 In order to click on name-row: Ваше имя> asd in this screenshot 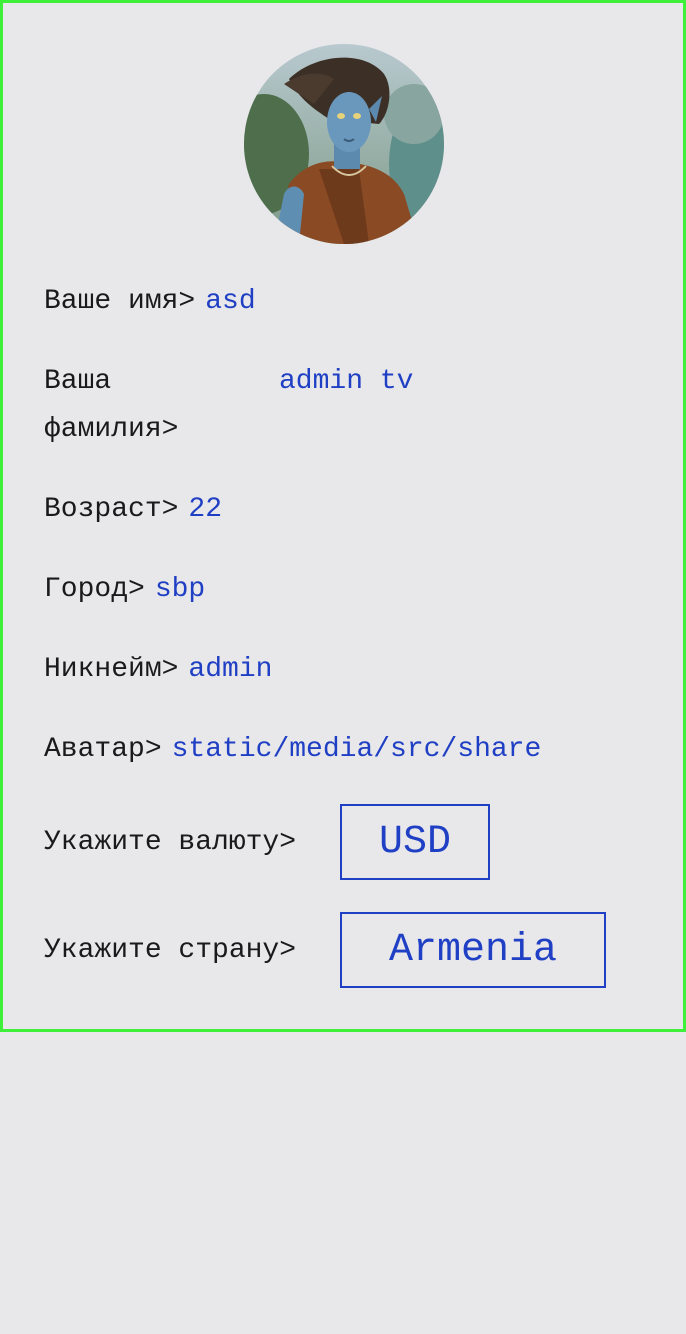, I will do `click(150, 302)`.